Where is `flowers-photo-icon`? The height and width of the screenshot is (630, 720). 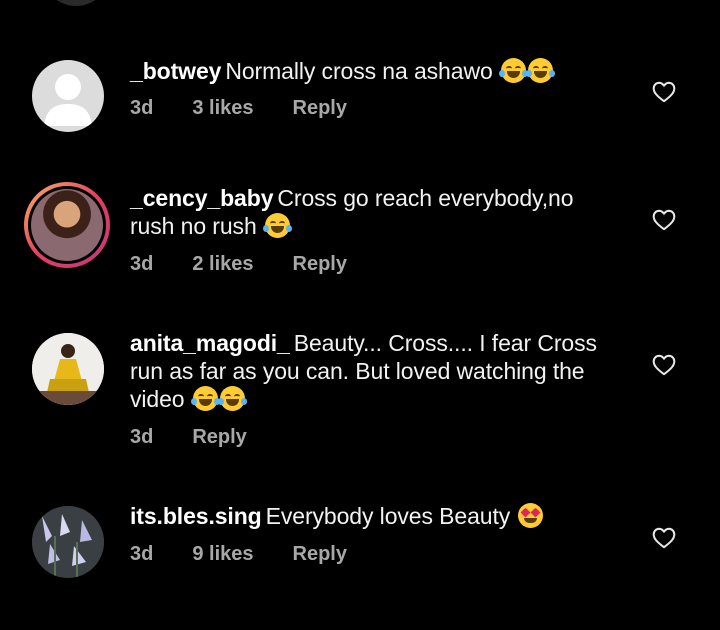
flowers-photo-icon is located at coordinates (68, 542).